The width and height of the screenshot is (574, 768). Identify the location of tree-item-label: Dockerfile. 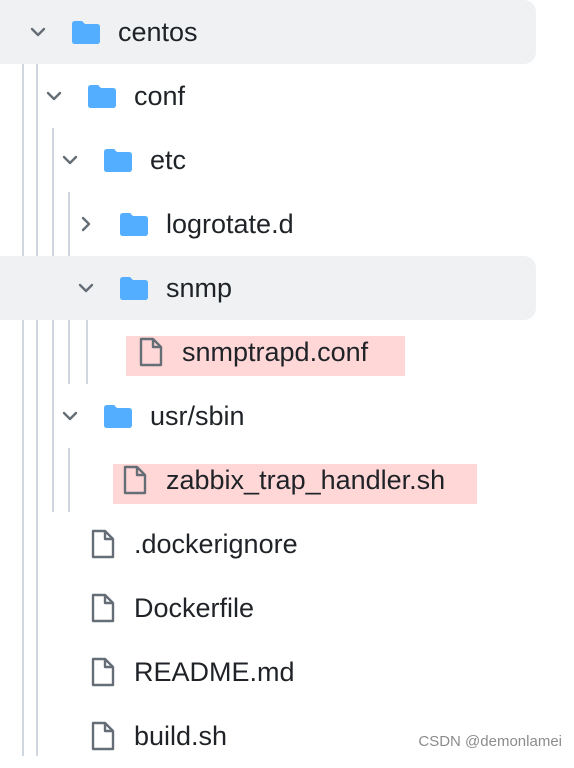
(194, 608).